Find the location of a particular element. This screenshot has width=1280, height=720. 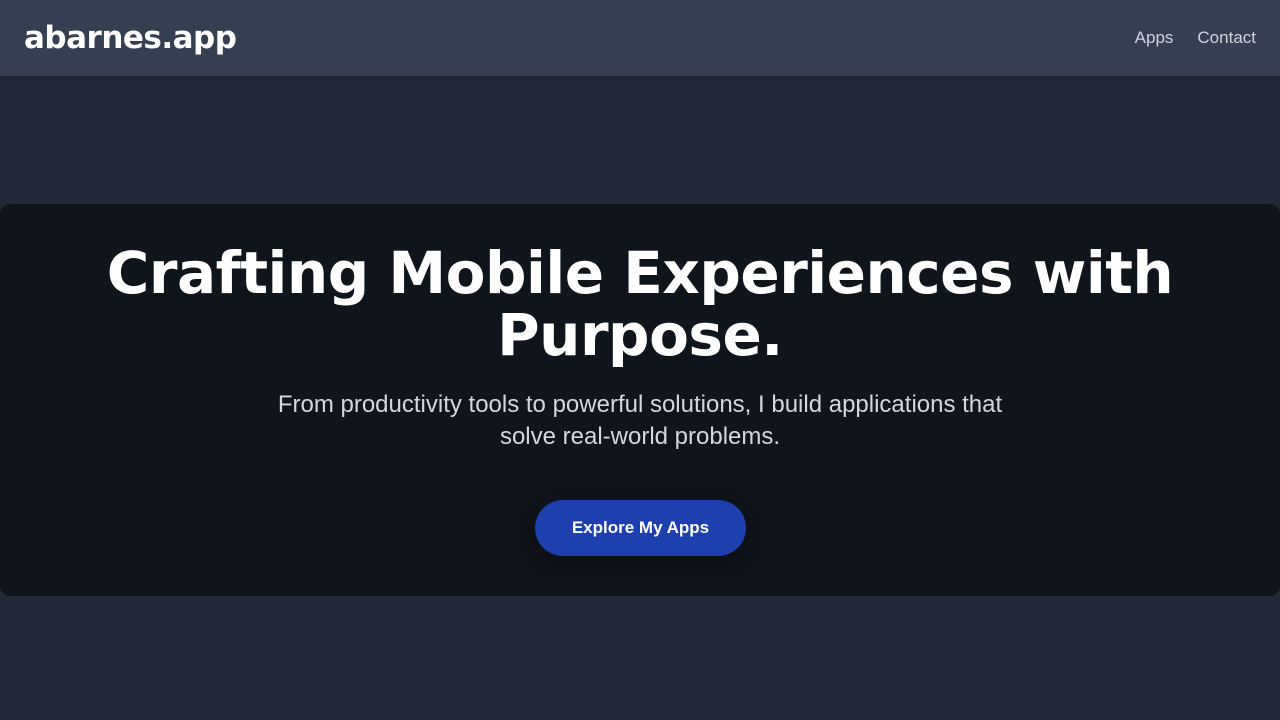

nav-link-contact: Contact is located at coordinates (1226, 38).